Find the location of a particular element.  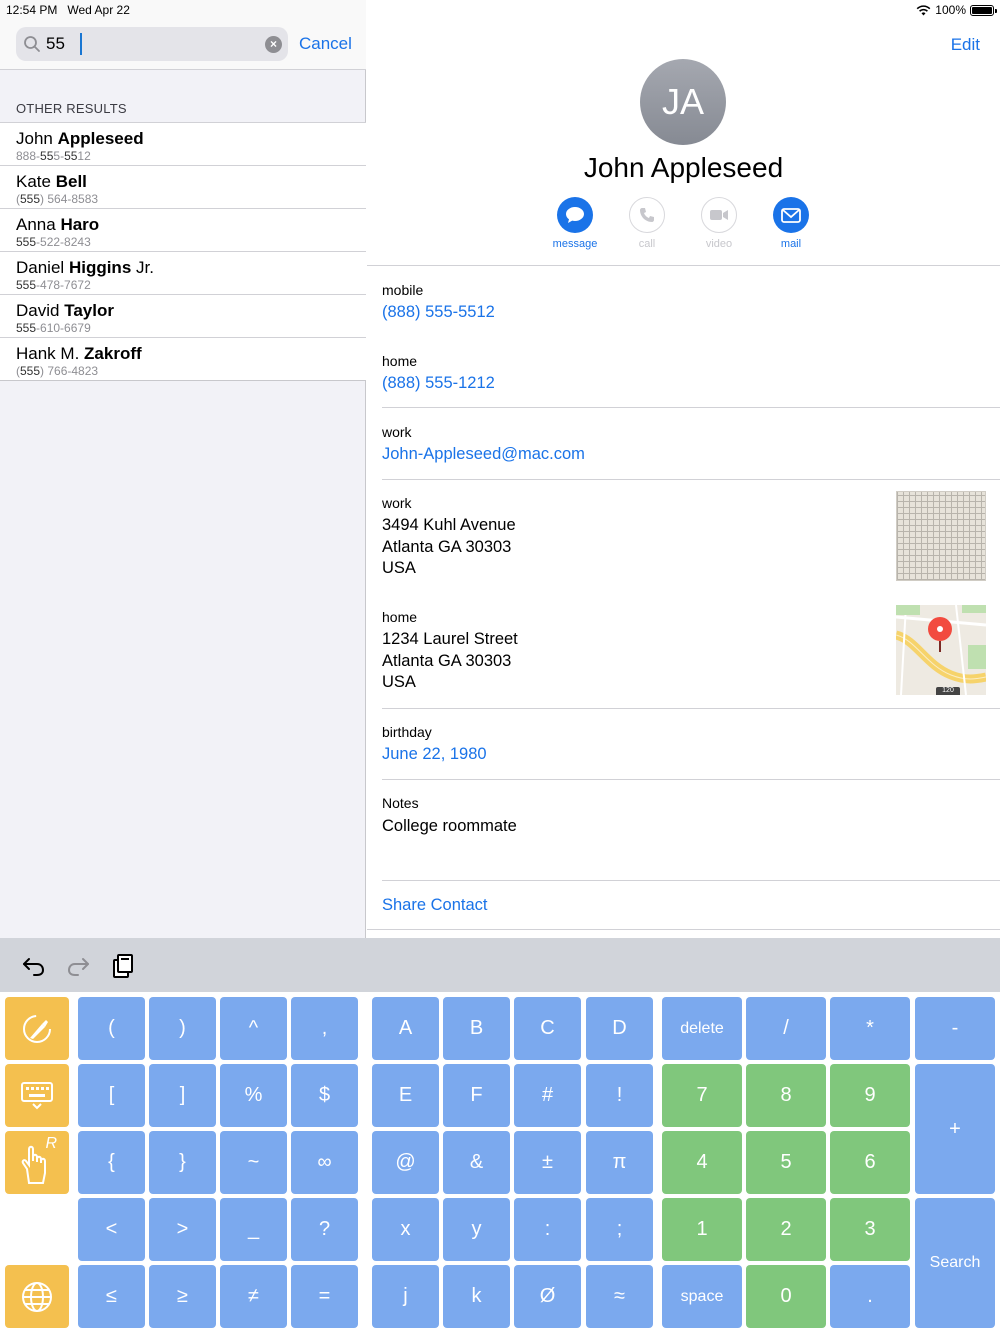

key-3: 3 is located at coordinates (870, 1229).